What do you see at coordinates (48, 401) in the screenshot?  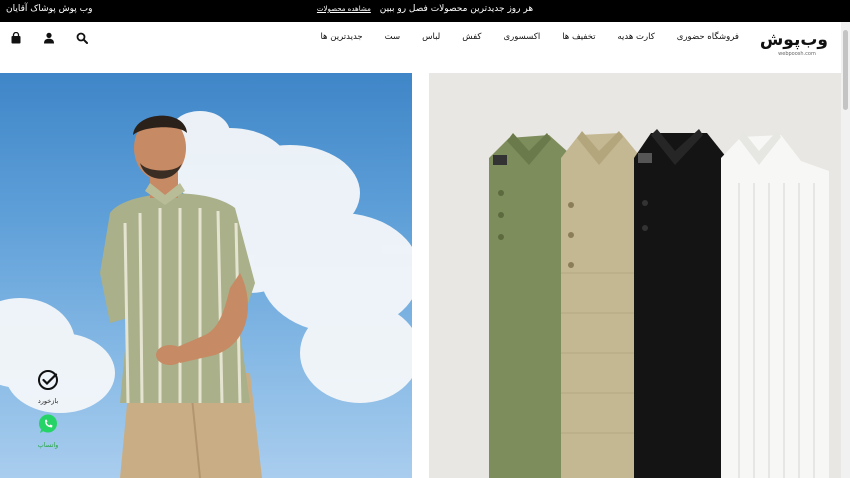 I see `feedback-label: بازخورد` at bounding box center [48, 401].